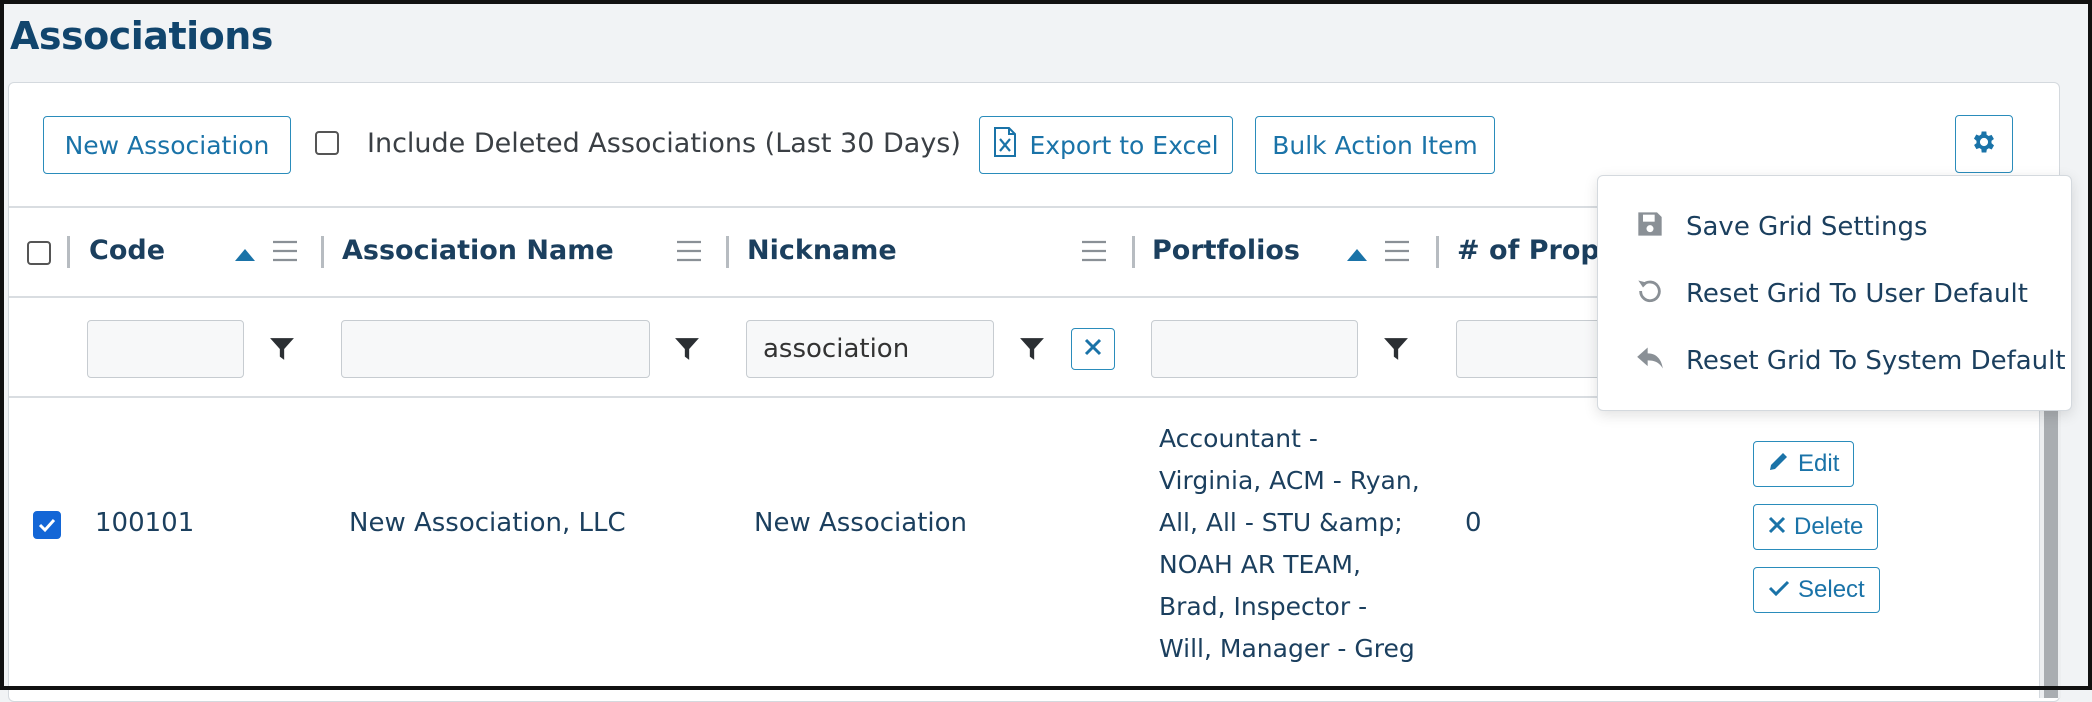 This screenshot has width=2092, height=702. What do you see at coordinates (1537, 250) in the screenshot?
I see `column-header-num-properties: # of Prope` at bounding box center [1537, 250].